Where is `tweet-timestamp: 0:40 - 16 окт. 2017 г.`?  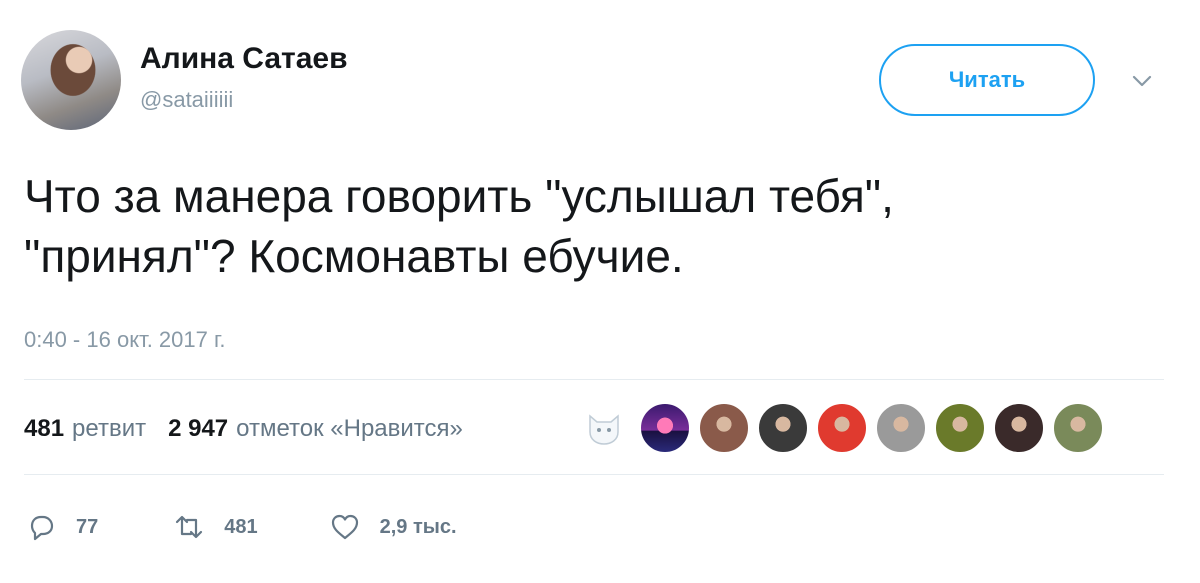
tweet-timestamp: 0:40 - 16 окт. 2017 г. is located at coordinates (124, 340).